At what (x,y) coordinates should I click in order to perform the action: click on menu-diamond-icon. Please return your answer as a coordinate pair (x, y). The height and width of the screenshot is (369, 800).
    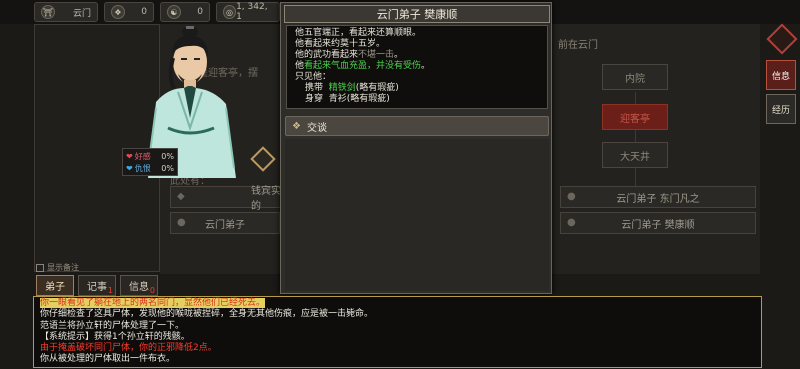
    Looking at the image, I should click on (782, 39).